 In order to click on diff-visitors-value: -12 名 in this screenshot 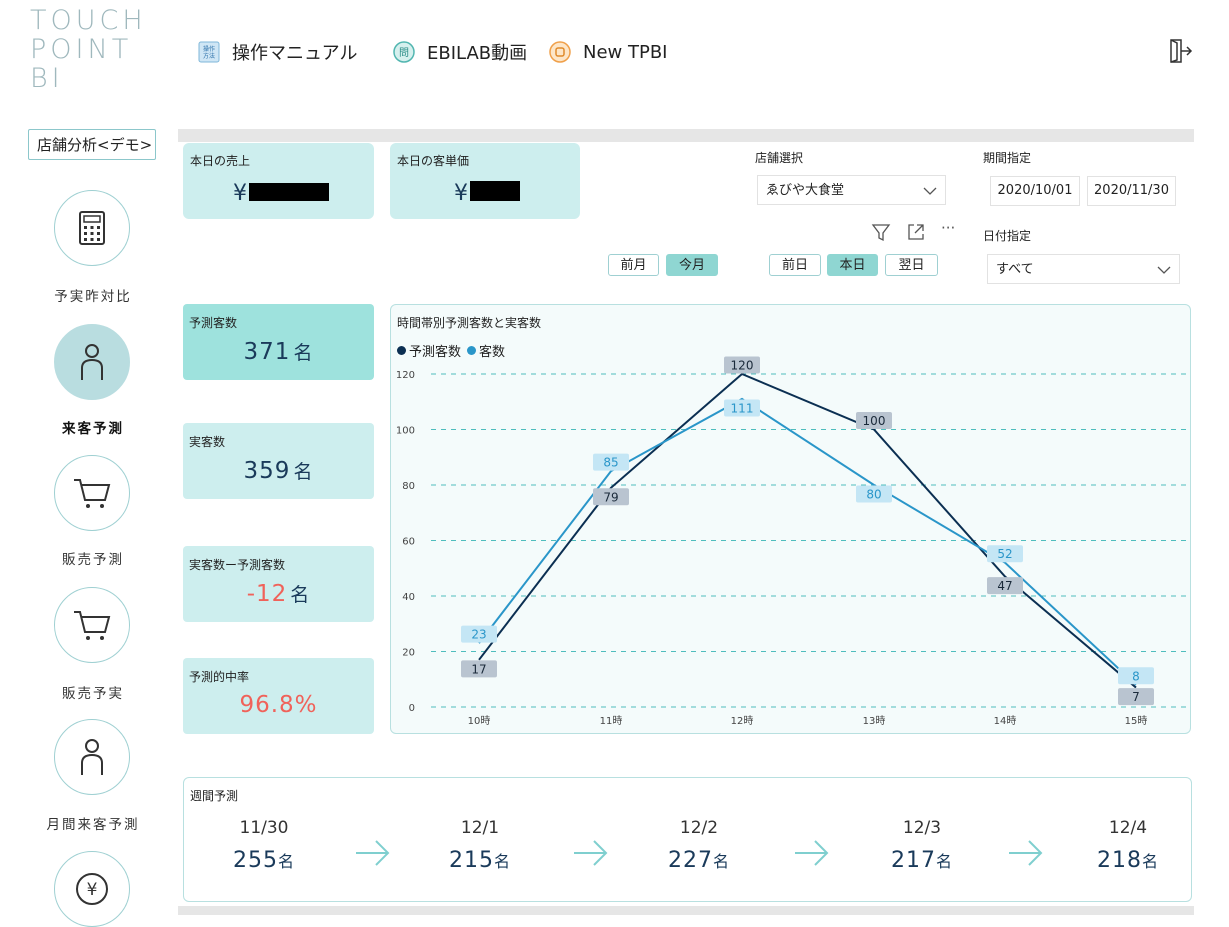, I will do `click(278, 593)`.